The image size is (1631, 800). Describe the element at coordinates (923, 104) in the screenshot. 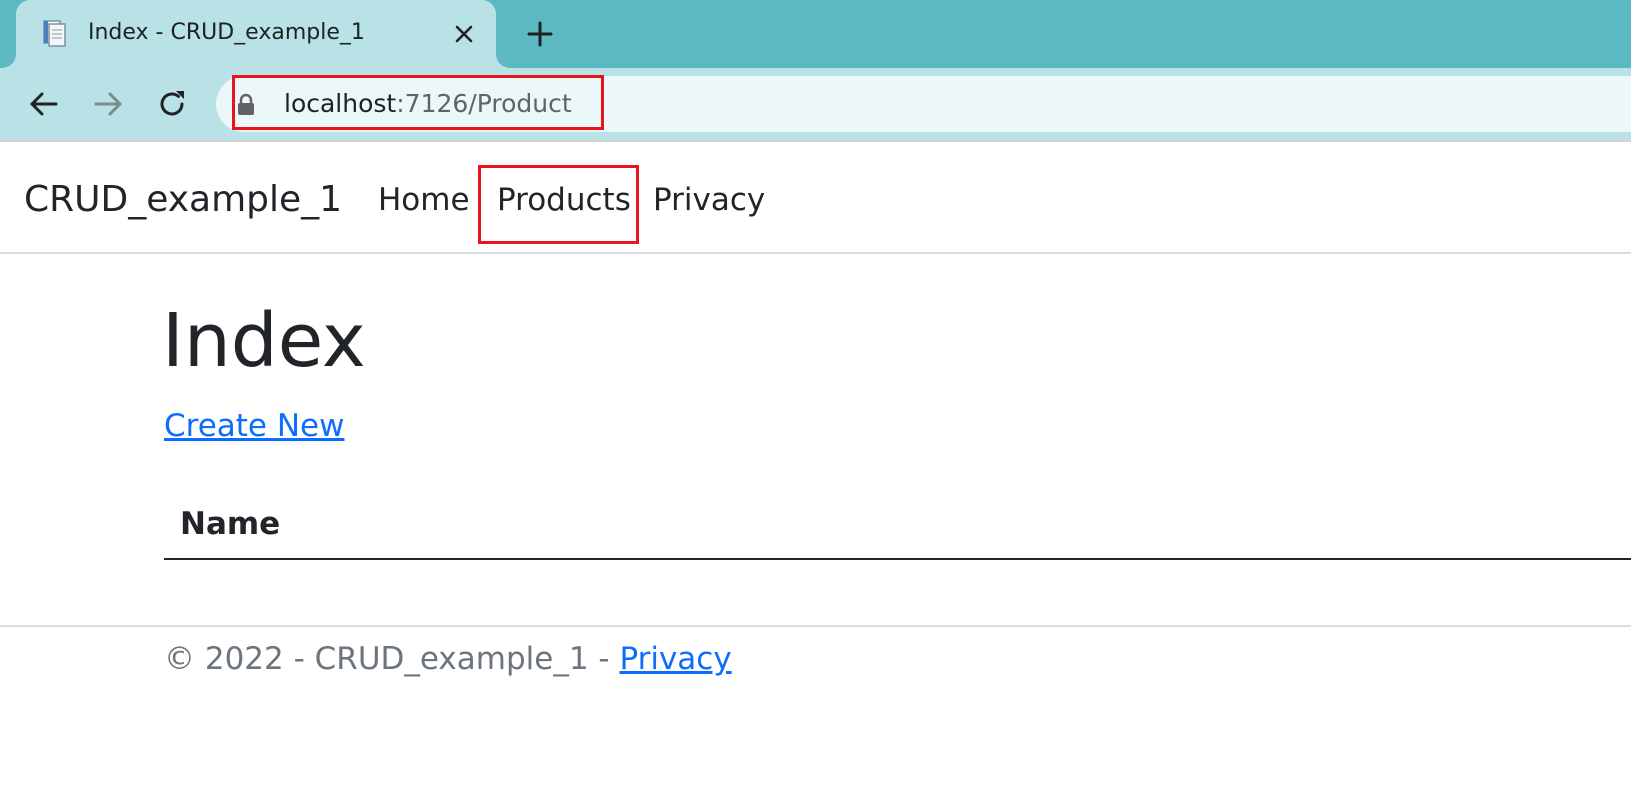

I see `address-bar: localhost:7126/Product` at that location.